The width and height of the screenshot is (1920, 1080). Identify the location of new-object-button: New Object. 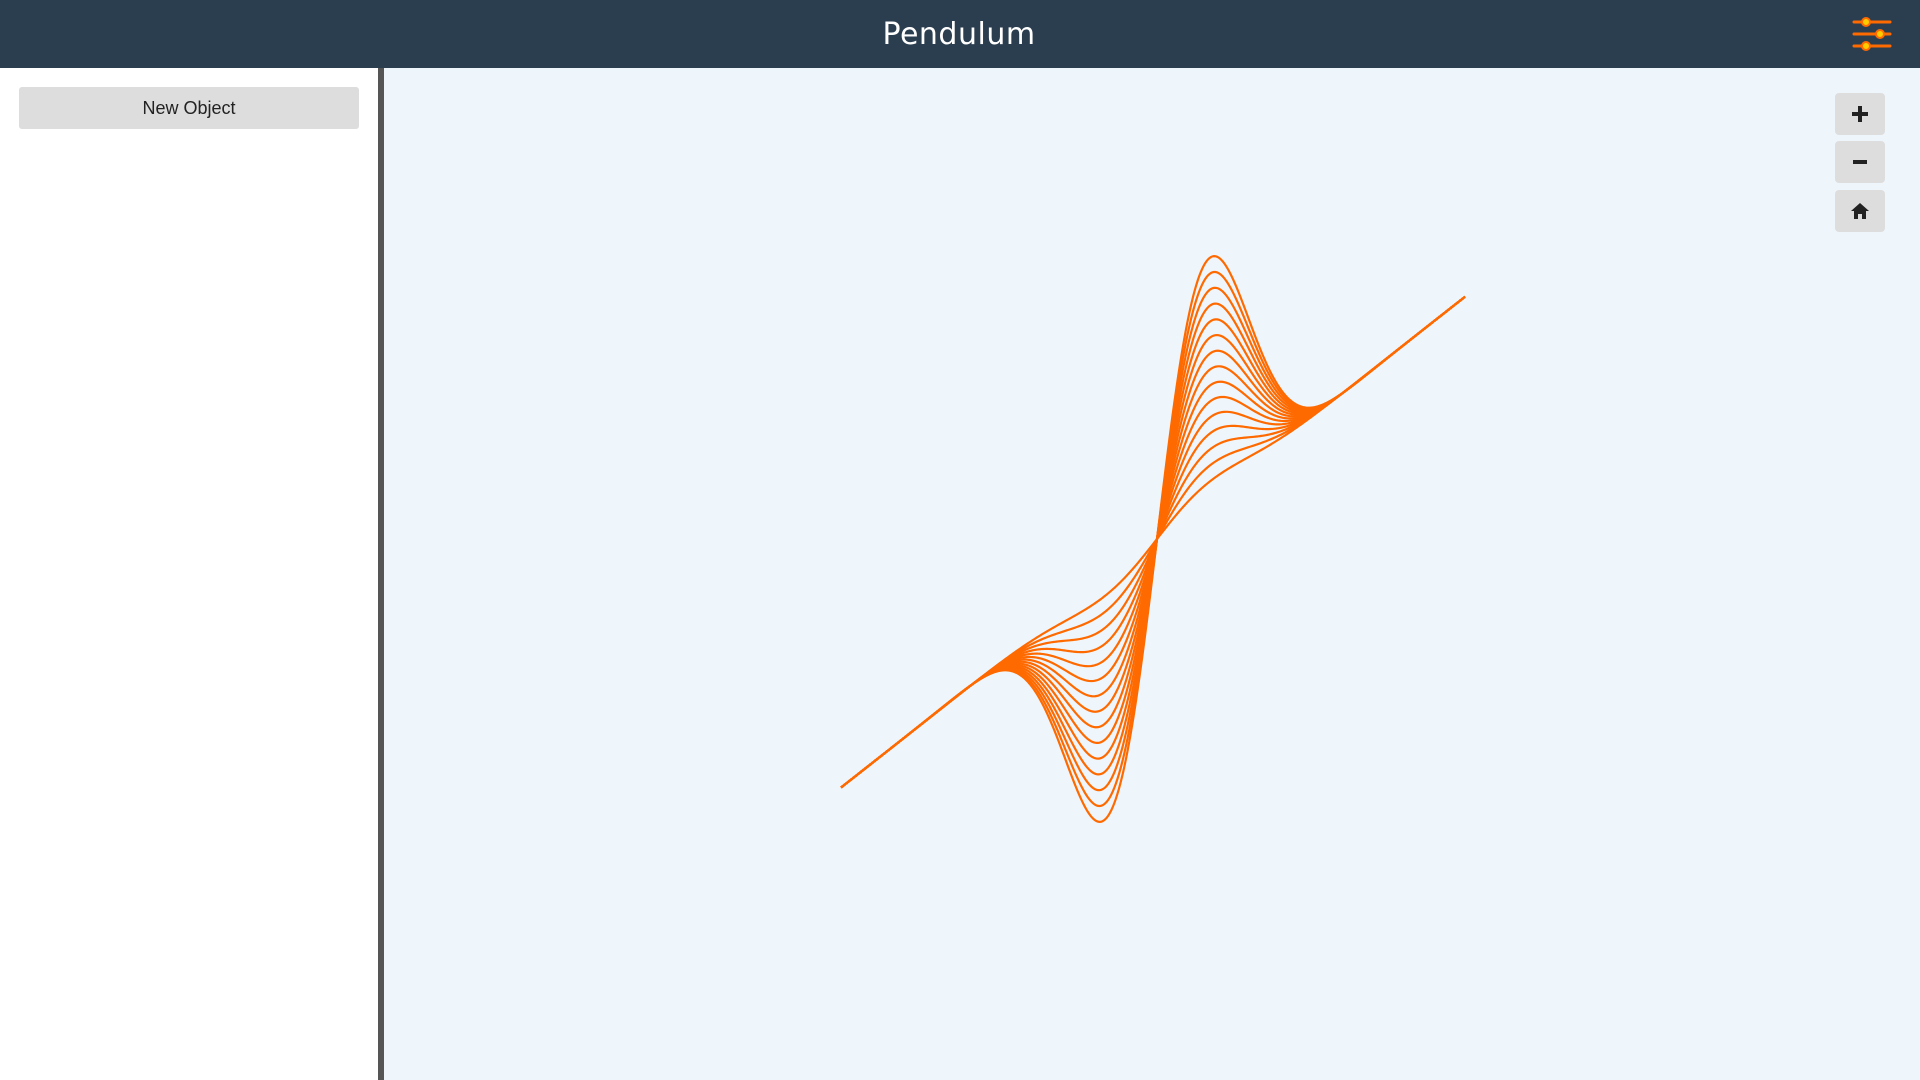
(189, 108).